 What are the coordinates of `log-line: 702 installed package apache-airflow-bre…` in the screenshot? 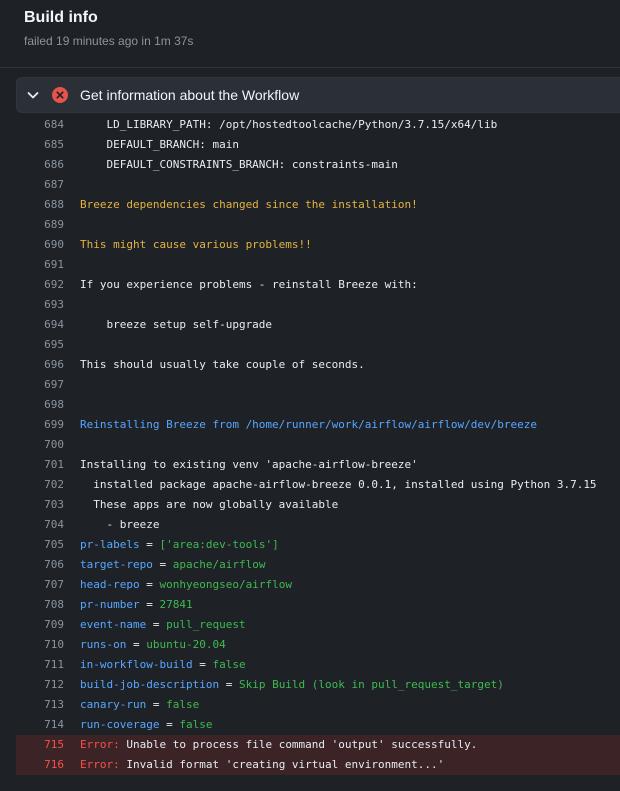 It's located at (318, 485).